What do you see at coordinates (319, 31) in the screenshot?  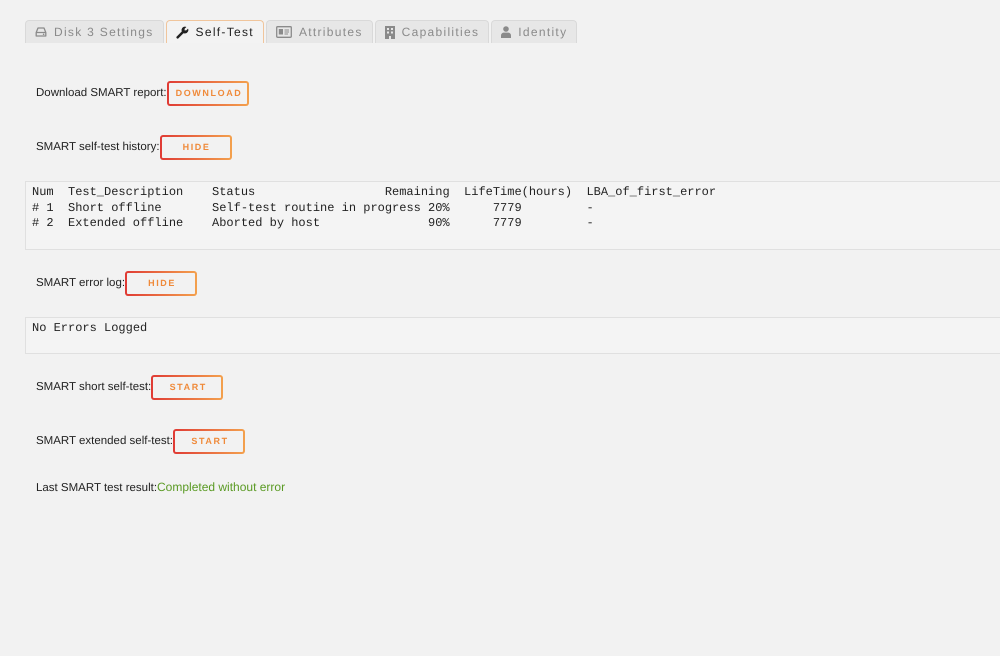 I see `tab: Attributes` at bounding box center [319, 31].